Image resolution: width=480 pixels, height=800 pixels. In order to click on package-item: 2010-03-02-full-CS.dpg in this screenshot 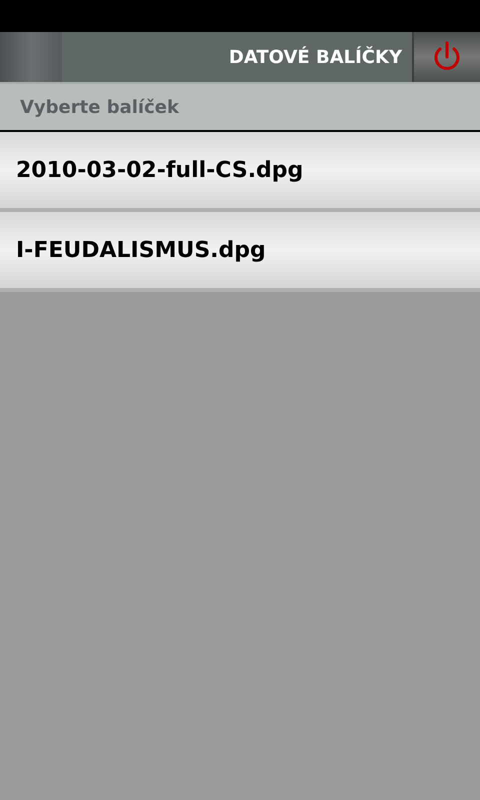, I will do `click(240, 172)`.